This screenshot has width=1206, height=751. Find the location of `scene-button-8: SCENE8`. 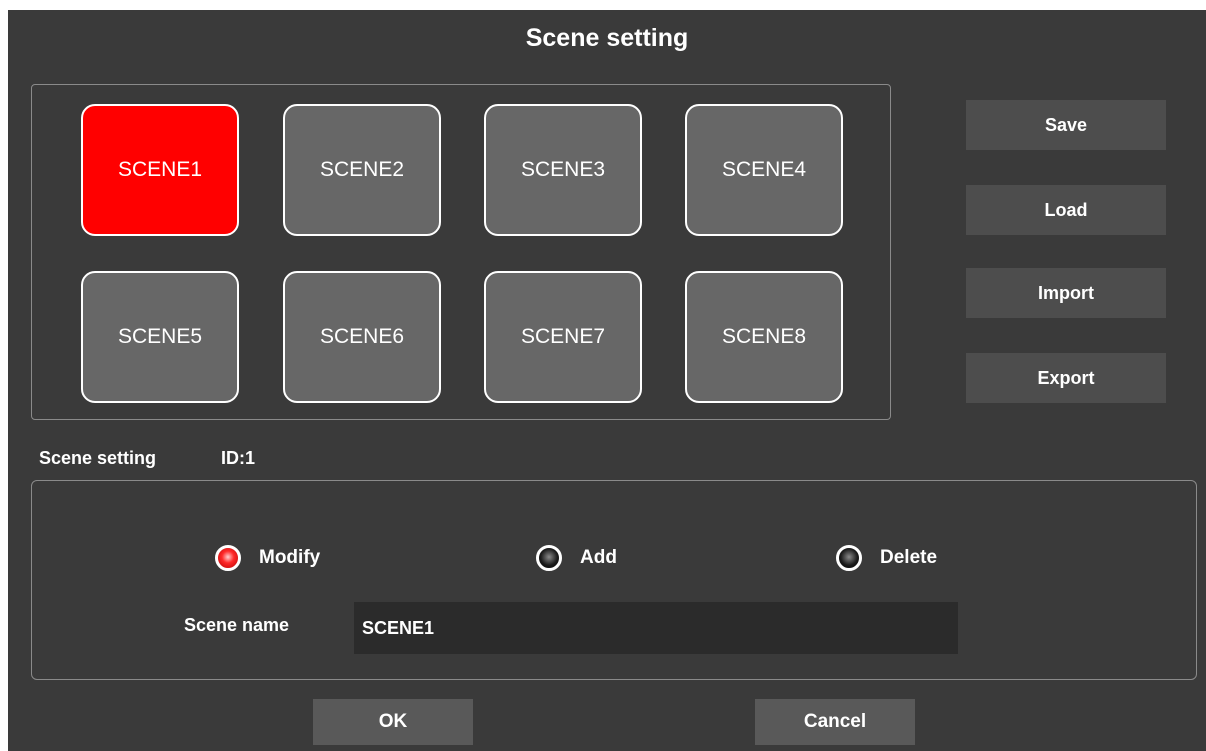

scene-button-8: SCENE8 is located at coordinates (764, 337).